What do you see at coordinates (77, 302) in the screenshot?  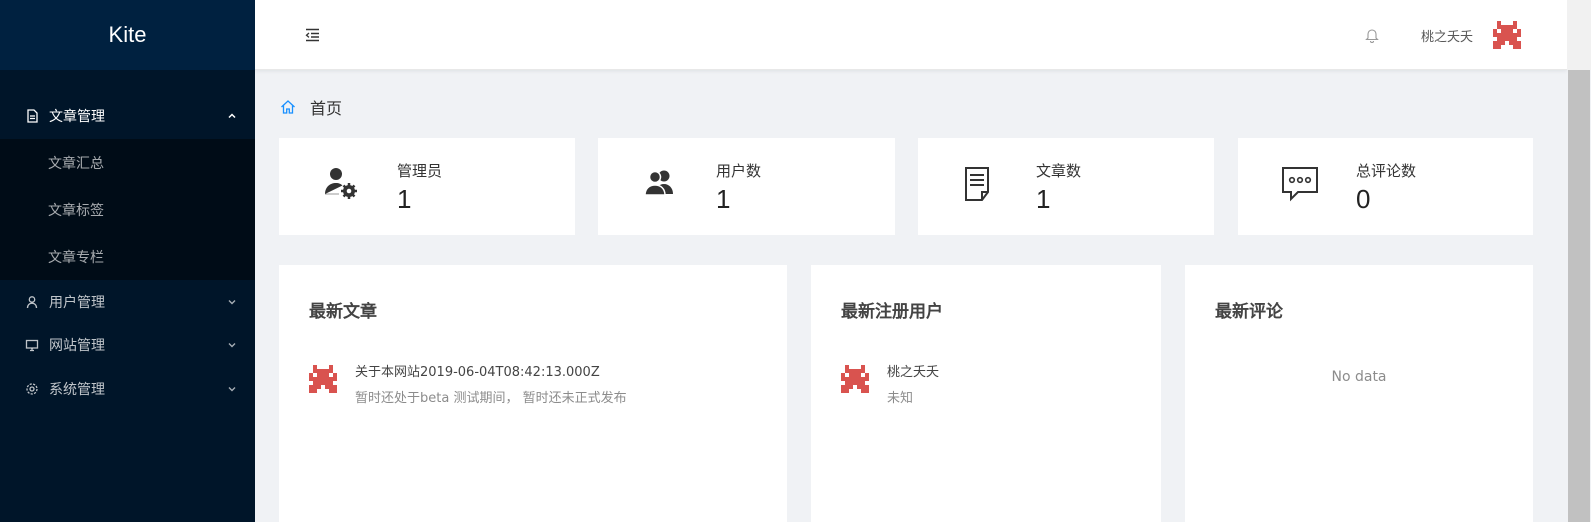 I see `menu-label: 用户管理` at bounding box center [77, 302].